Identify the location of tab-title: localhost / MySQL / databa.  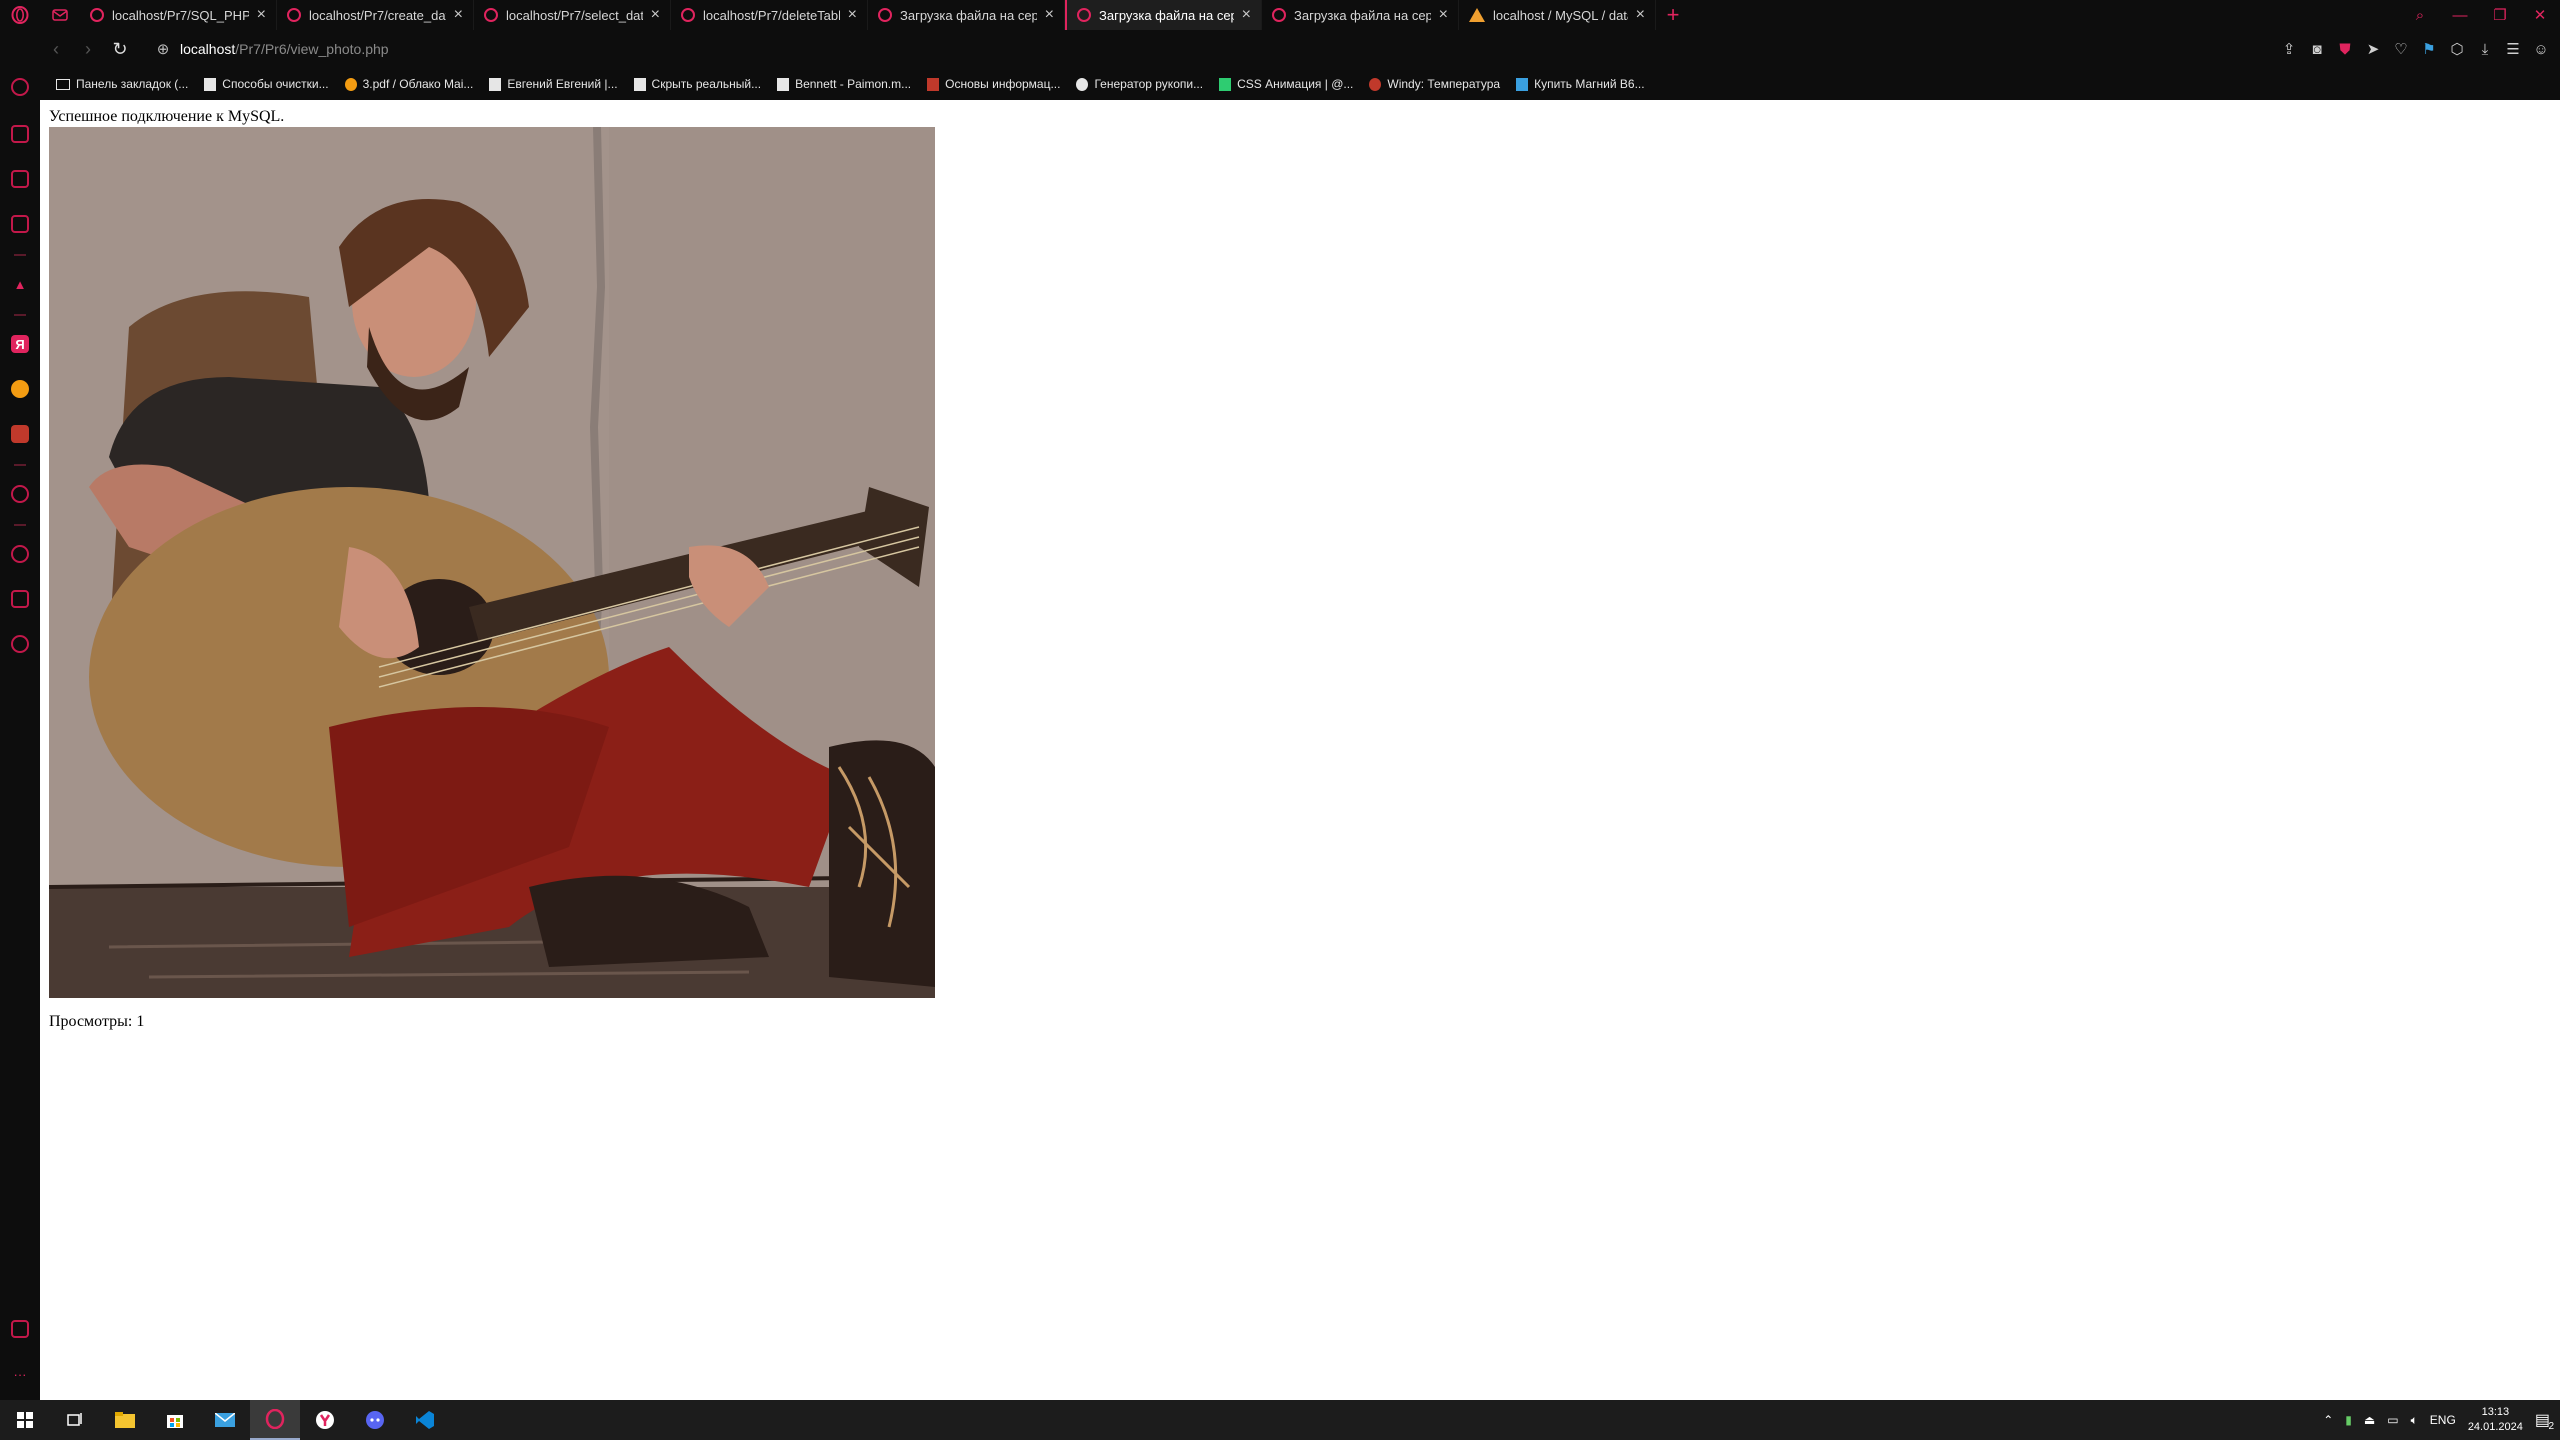
(1560, 15).